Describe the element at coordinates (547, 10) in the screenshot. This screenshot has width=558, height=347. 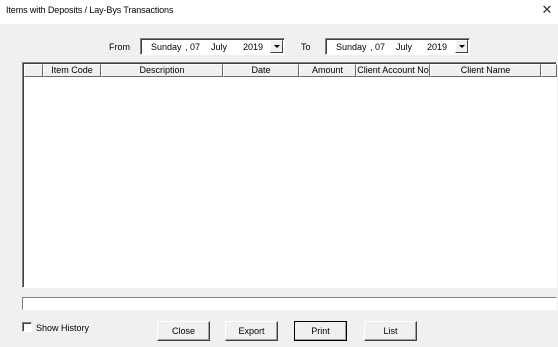
I see `close-icon: ✕` at that location.